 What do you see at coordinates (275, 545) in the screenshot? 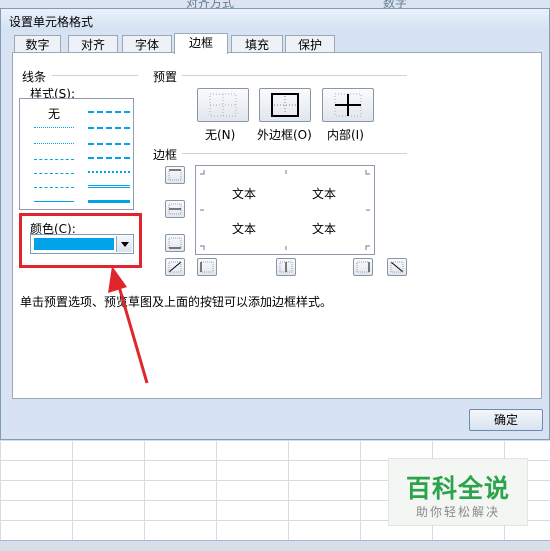
I see `sheet-status-bar` at bounding box center [275, 545].